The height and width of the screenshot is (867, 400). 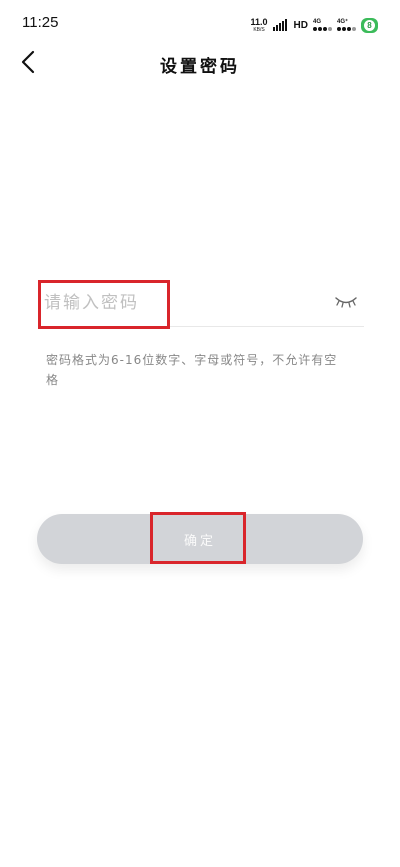 What do you see at coordinates (300, 25) in the screenshot?
I see `hd-badge: HD` at bounding box center [300, 25].